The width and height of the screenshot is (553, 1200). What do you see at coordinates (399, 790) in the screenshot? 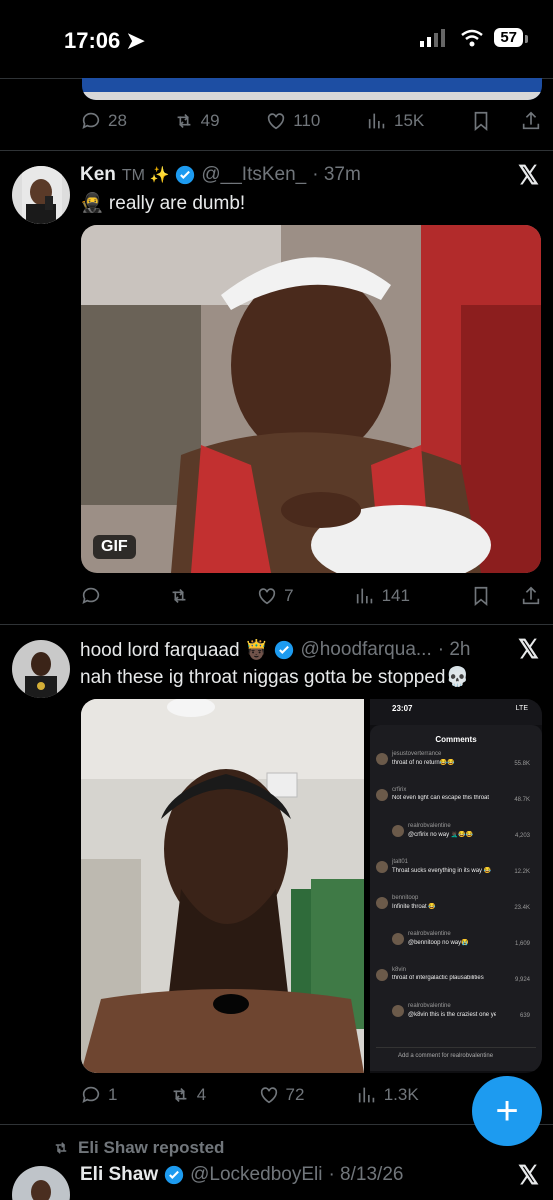
I see `comment-user: crfirix` at bounding box center [399, 790].